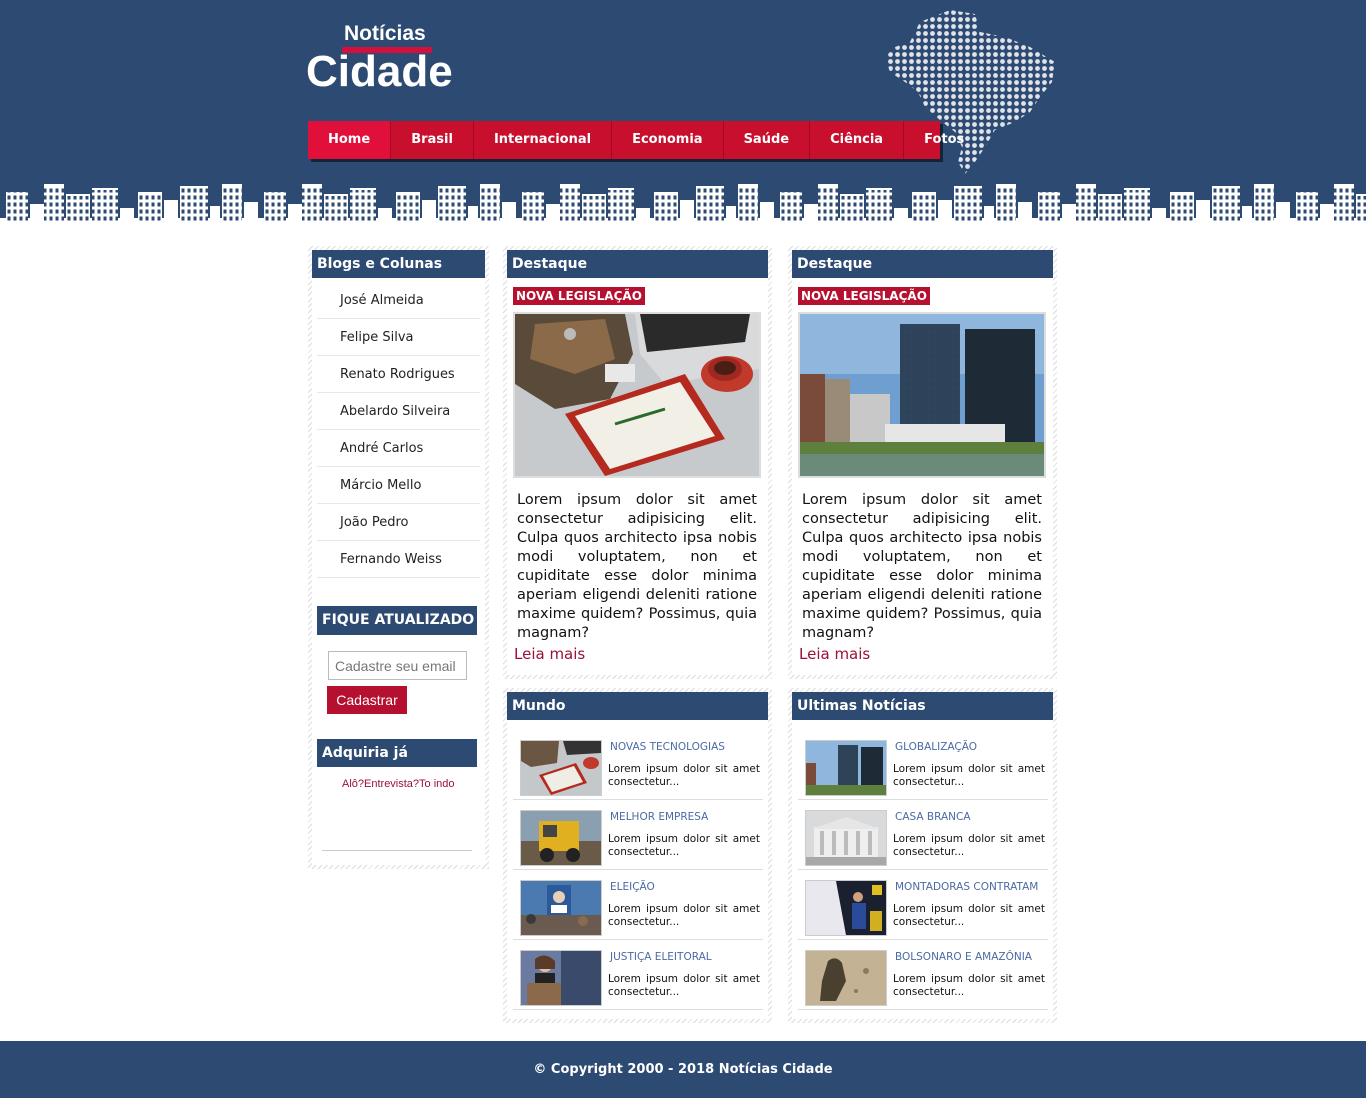 The image size is (1366, 1098). I want to click on news-title: JUSTIÇA ELEITORAL, so click(661, 957).